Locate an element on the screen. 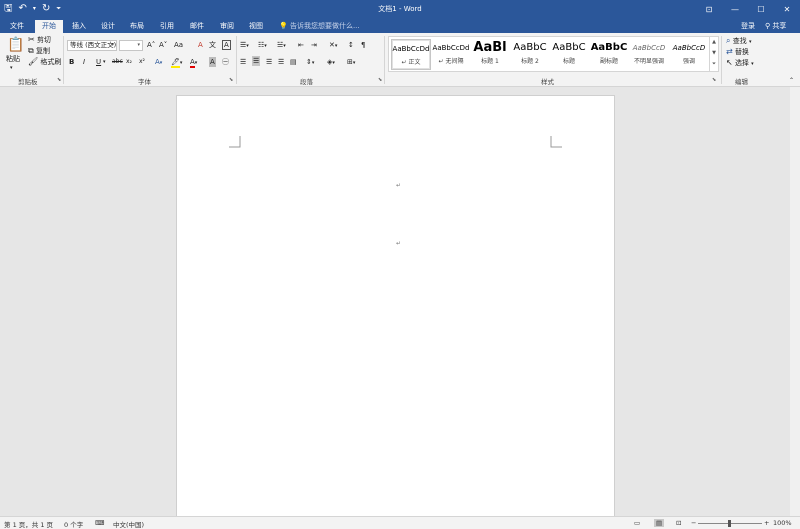 This screenshot has width=800, height=529. chevron-up-icon: ▲ is located at coordinates (714, 42).